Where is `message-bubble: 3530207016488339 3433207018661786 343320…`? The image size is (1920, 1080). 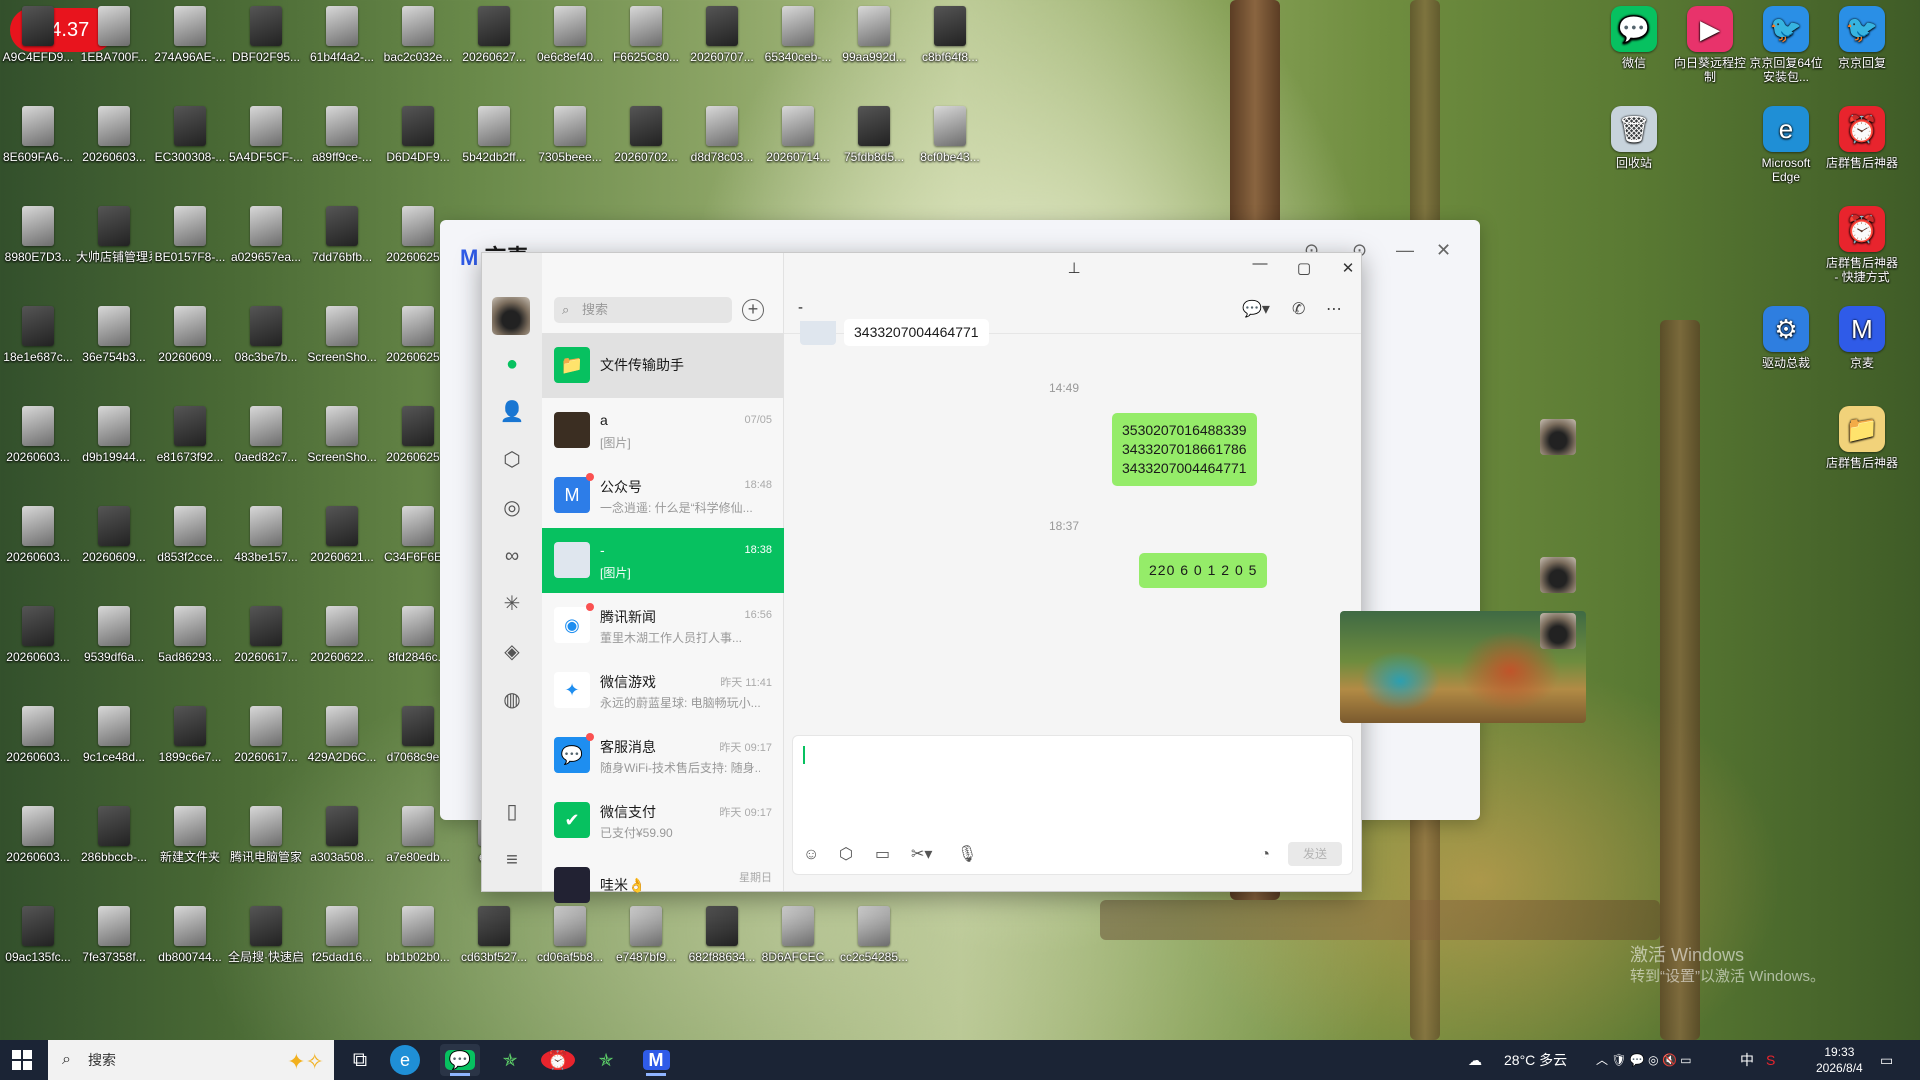 message-bubble: 3530207016488339 3433207018661786 343320… is located at coordinates (1184, 449).